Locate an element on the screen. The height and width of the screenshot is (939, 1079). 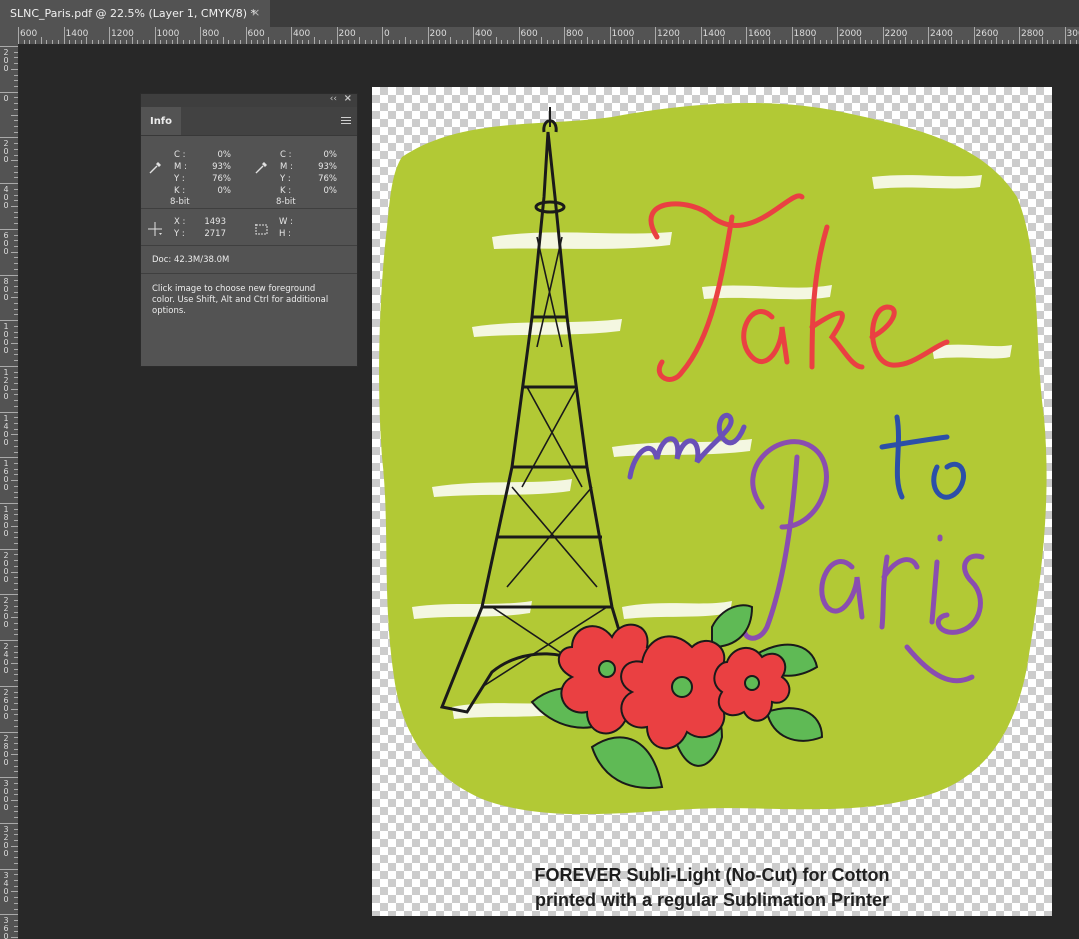
ruler-label: 1000 is located at coordinates (168, 34).